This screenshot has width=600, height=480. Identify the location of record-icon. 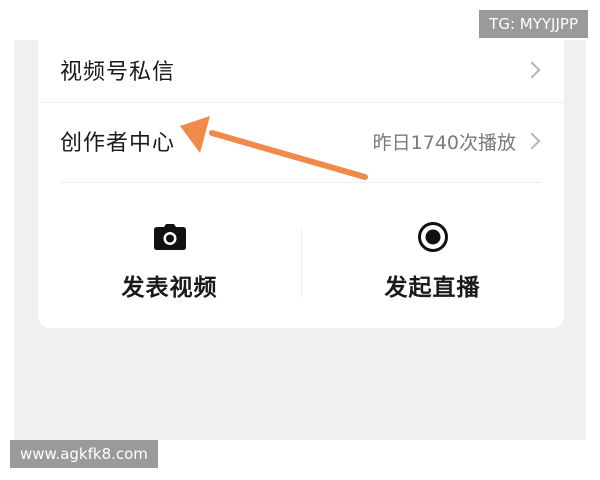
(433, 237).